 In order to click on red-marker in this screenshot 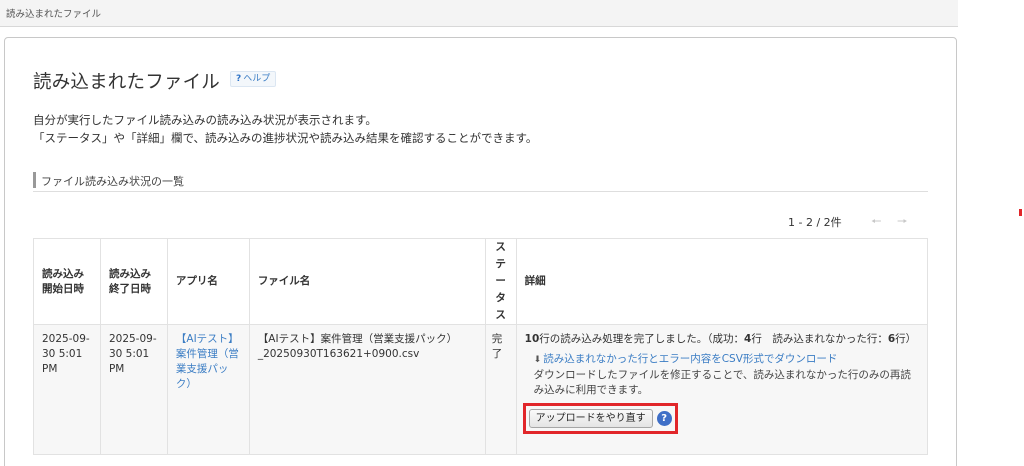, I will do `click(1020, 212)`.